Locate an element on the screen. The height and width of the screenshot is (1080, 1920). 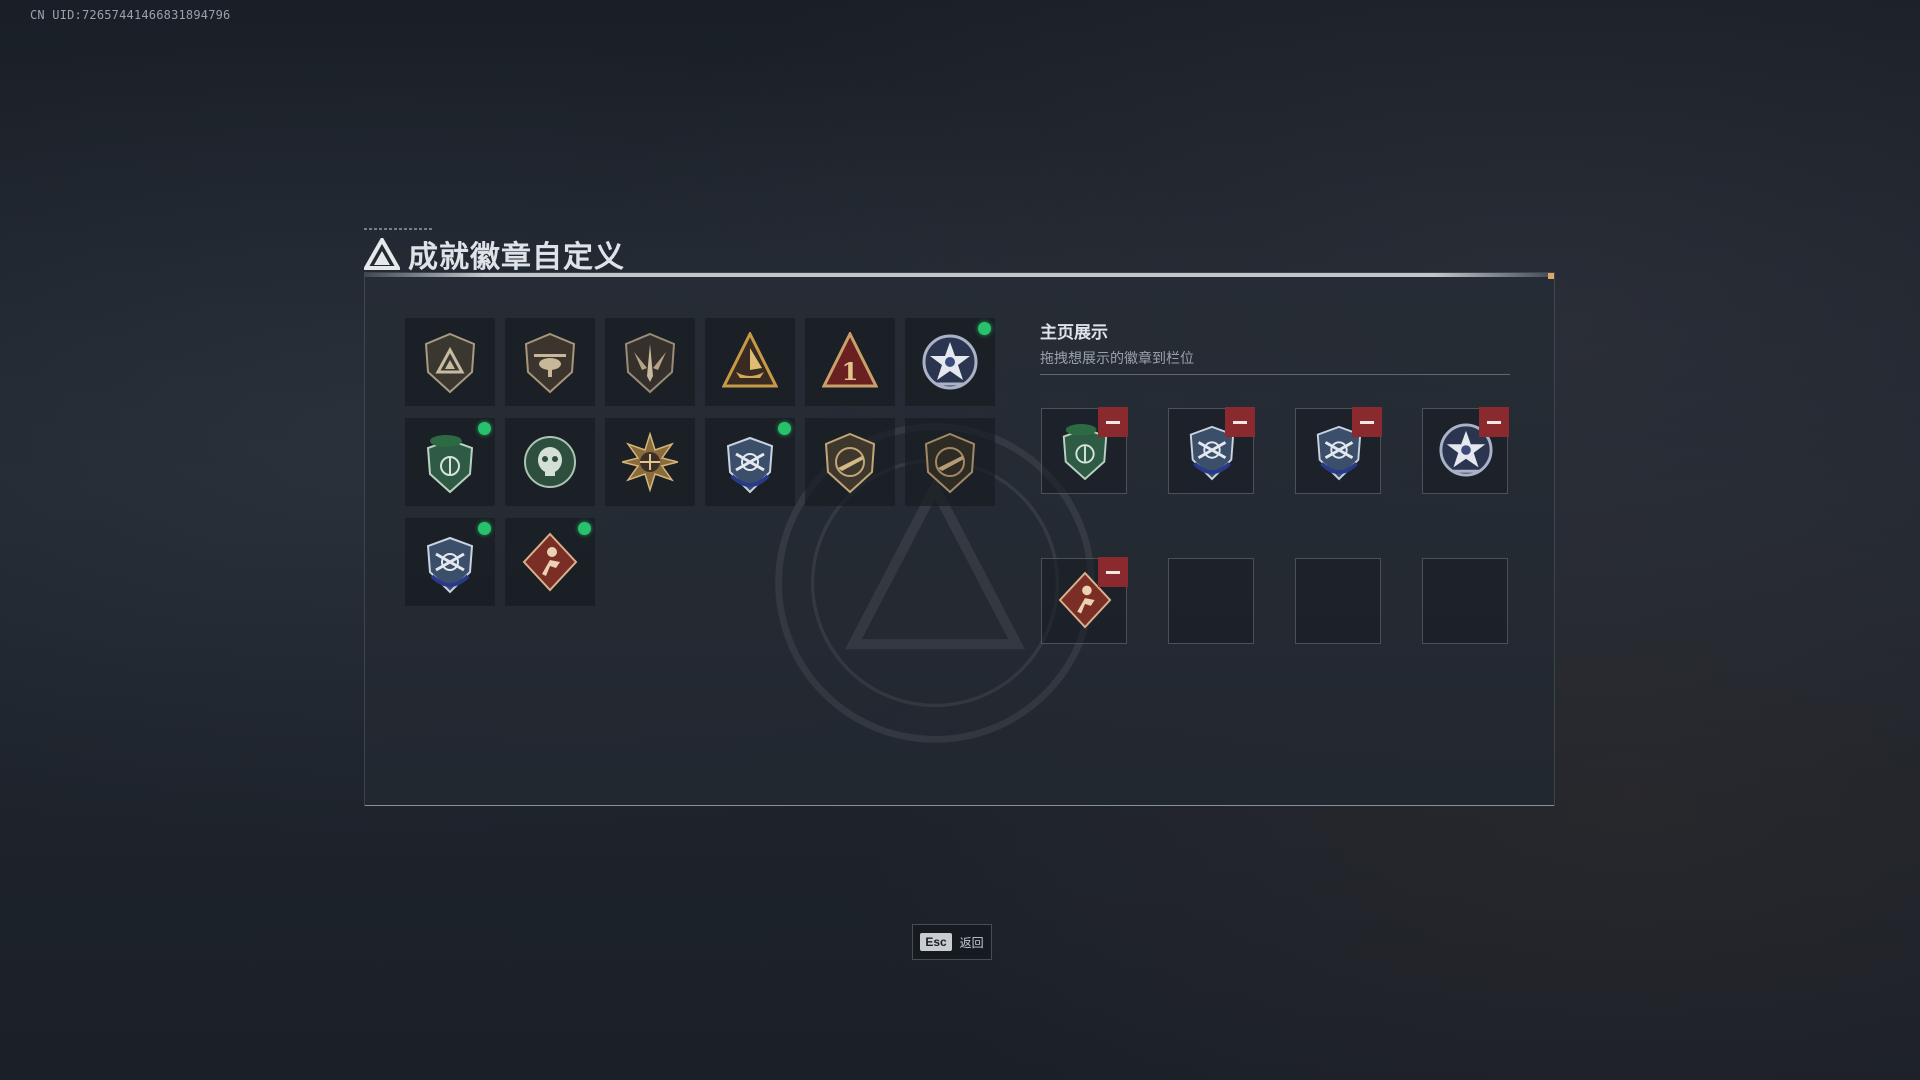
gold-ship-triangle-icon is located at coordinates (750, 360).